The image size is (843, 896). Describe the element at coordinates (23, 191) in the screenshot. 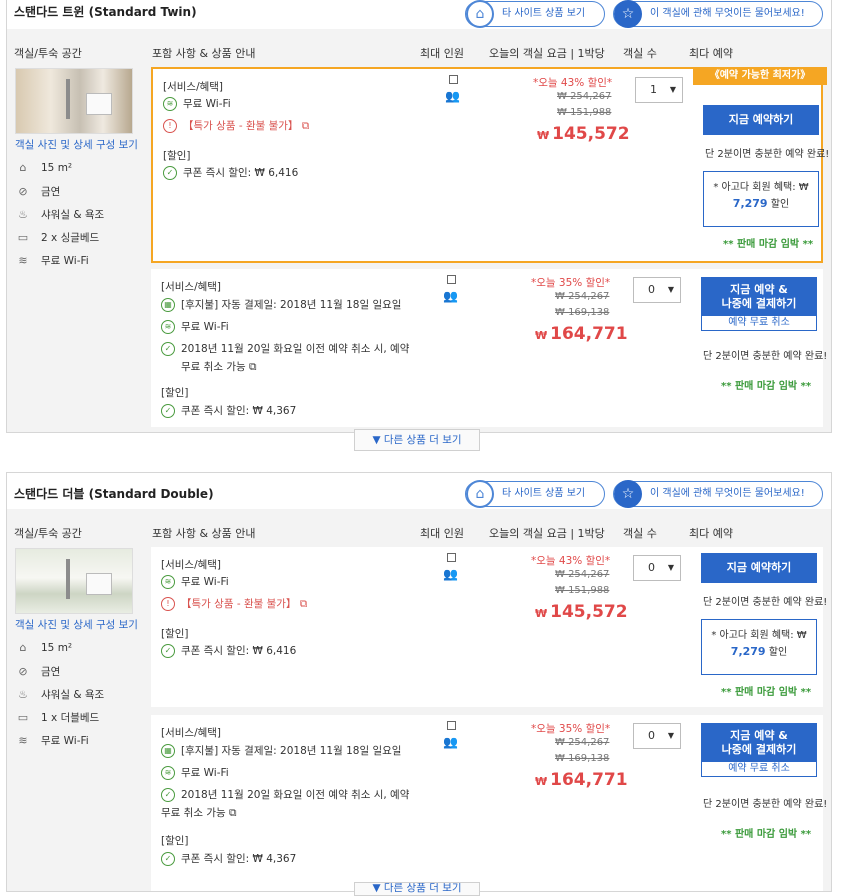

I see `no-smoking-icon: ⊘` at that location.